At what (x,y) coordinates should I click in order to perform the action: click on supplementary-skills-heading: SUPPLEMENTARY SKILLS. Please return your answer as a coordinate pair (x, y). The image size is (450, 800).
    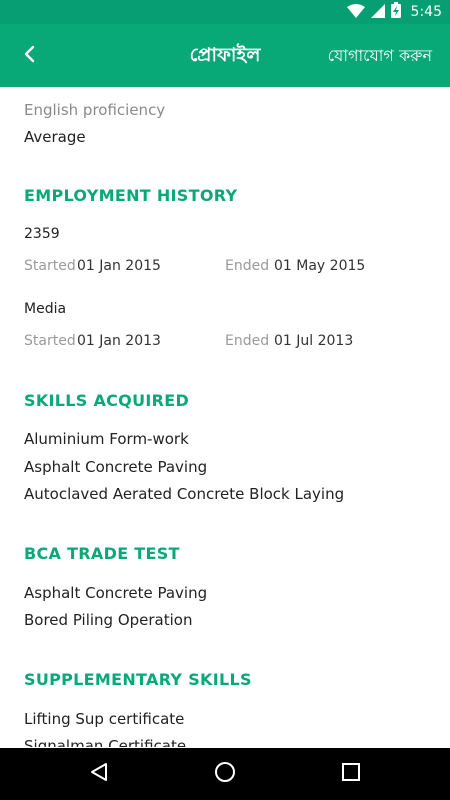
    Looking at the image, I should click on (138, 679).